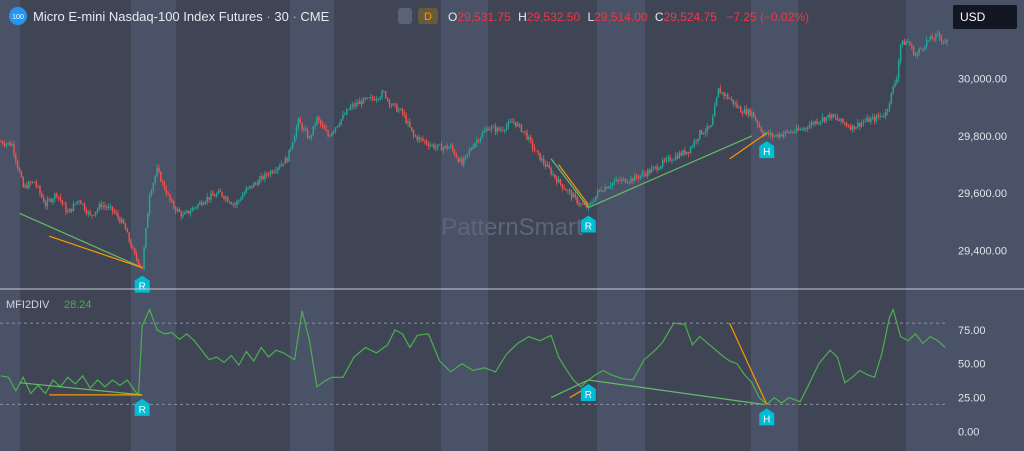 This screenshot has height=451, width=1024. Describe the element at coordinates (428, 17) in the screenshot. I see `d-badge: D` at that location.